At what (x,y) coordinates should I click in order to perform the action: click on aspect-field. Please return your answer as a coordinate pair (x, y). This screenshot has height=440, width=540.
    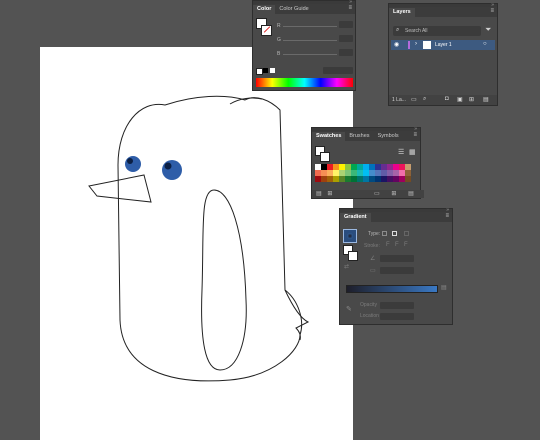
    Looking at the image, I should click on (397, 270).